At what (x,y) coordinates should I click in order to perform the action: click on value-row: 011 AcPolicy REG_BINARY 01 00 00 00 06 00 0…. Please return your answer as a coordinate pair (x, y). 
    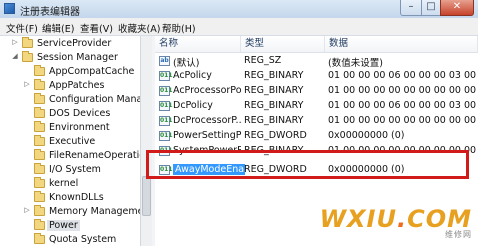
    Looking at the image, I should click on (316, 76).